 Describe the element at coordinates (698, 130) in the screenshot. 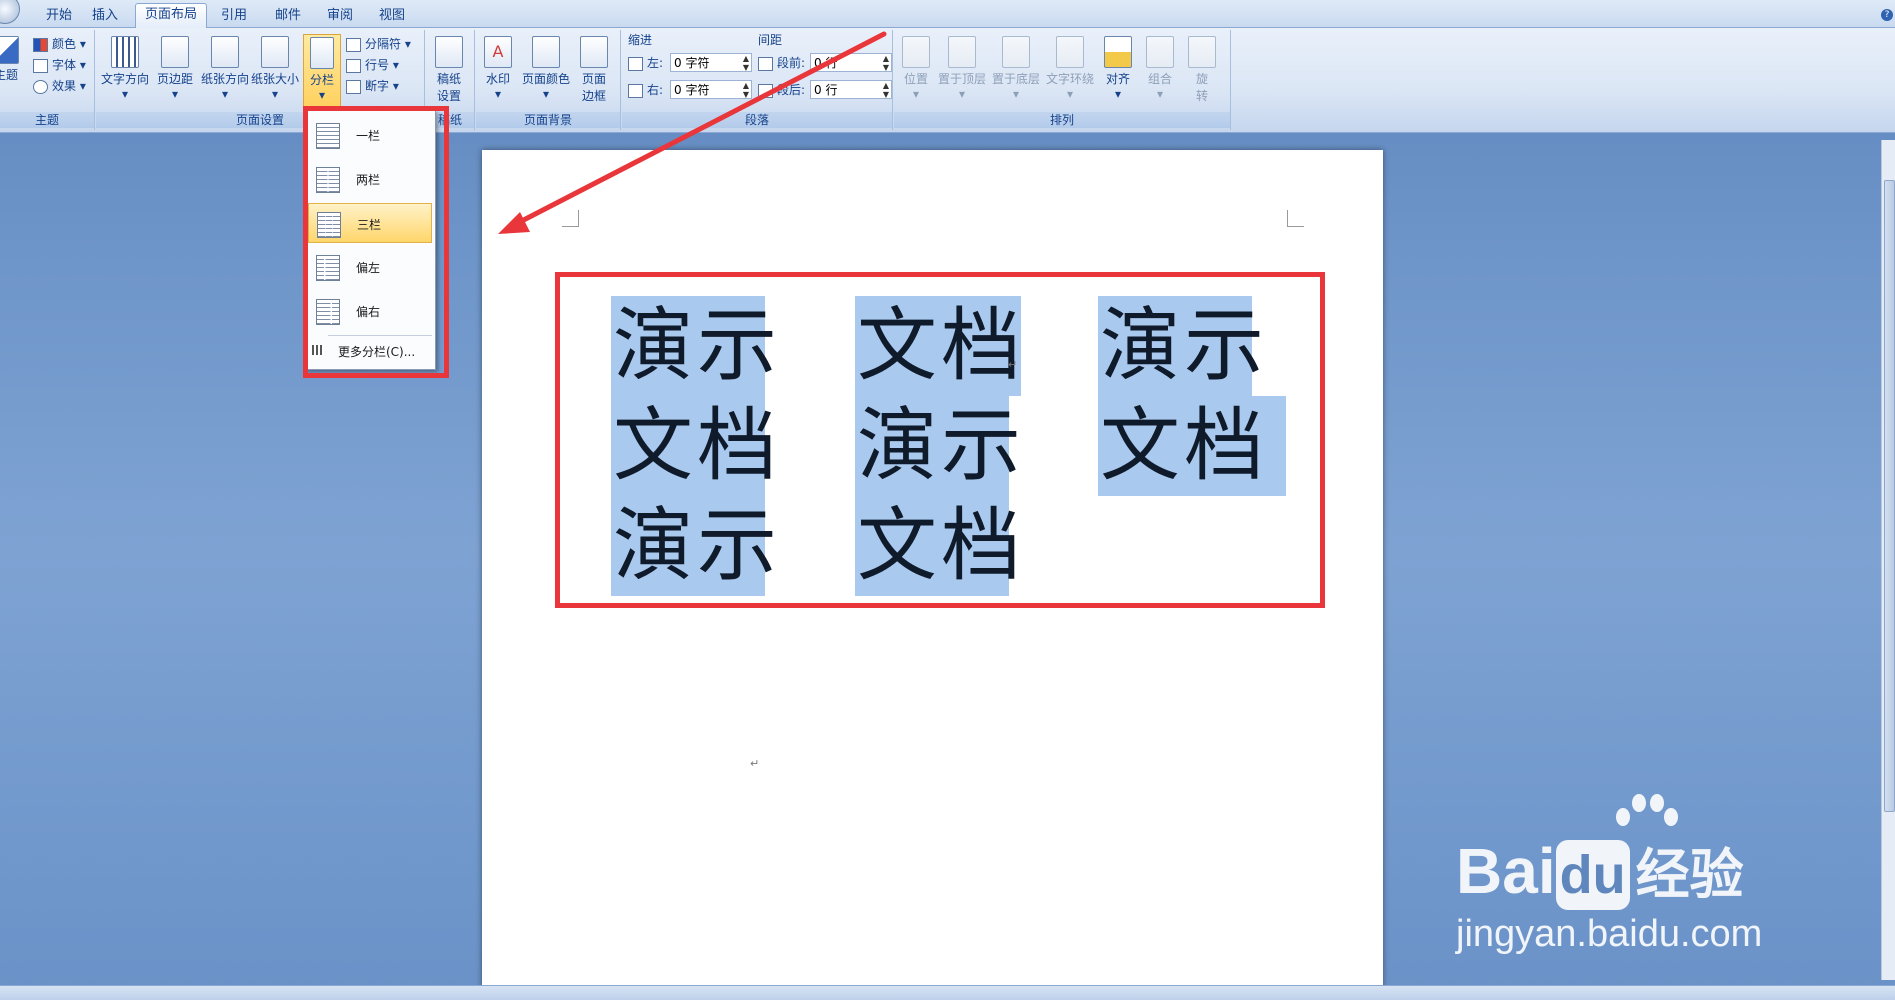

I see `annotation-arrow-shaft` at that location.